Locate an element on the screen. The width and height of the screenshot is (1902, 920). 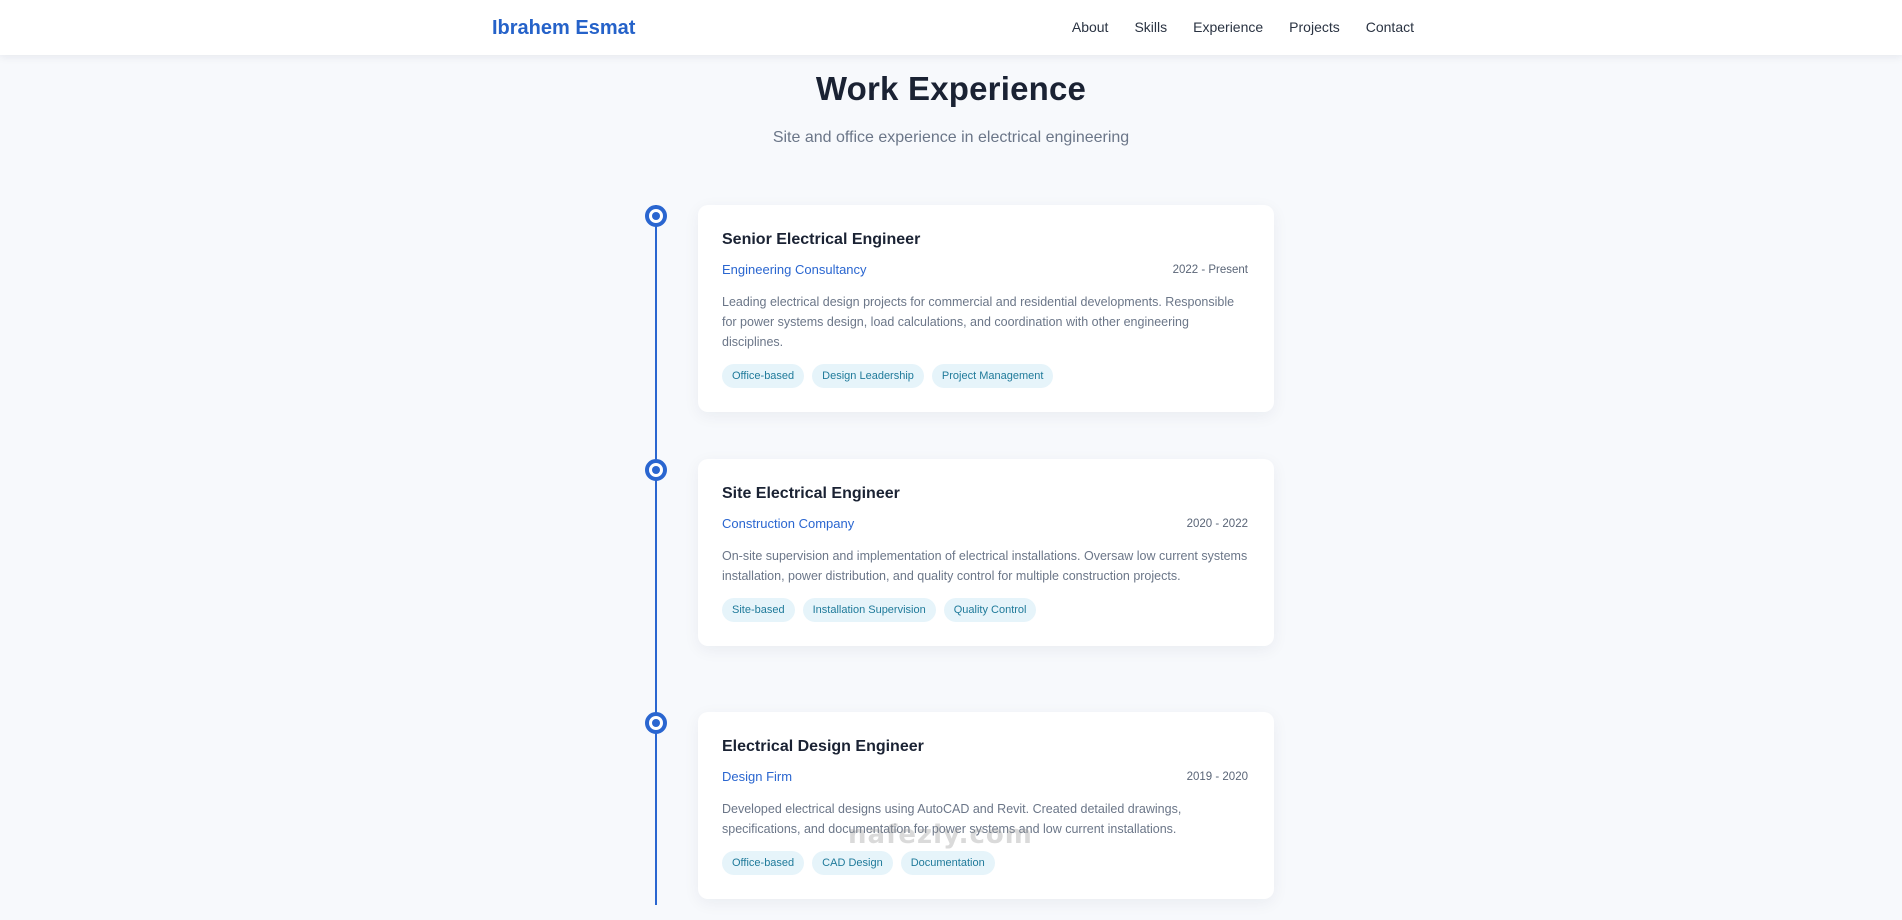
tag: Site-based is located at coordinates (758, 610).